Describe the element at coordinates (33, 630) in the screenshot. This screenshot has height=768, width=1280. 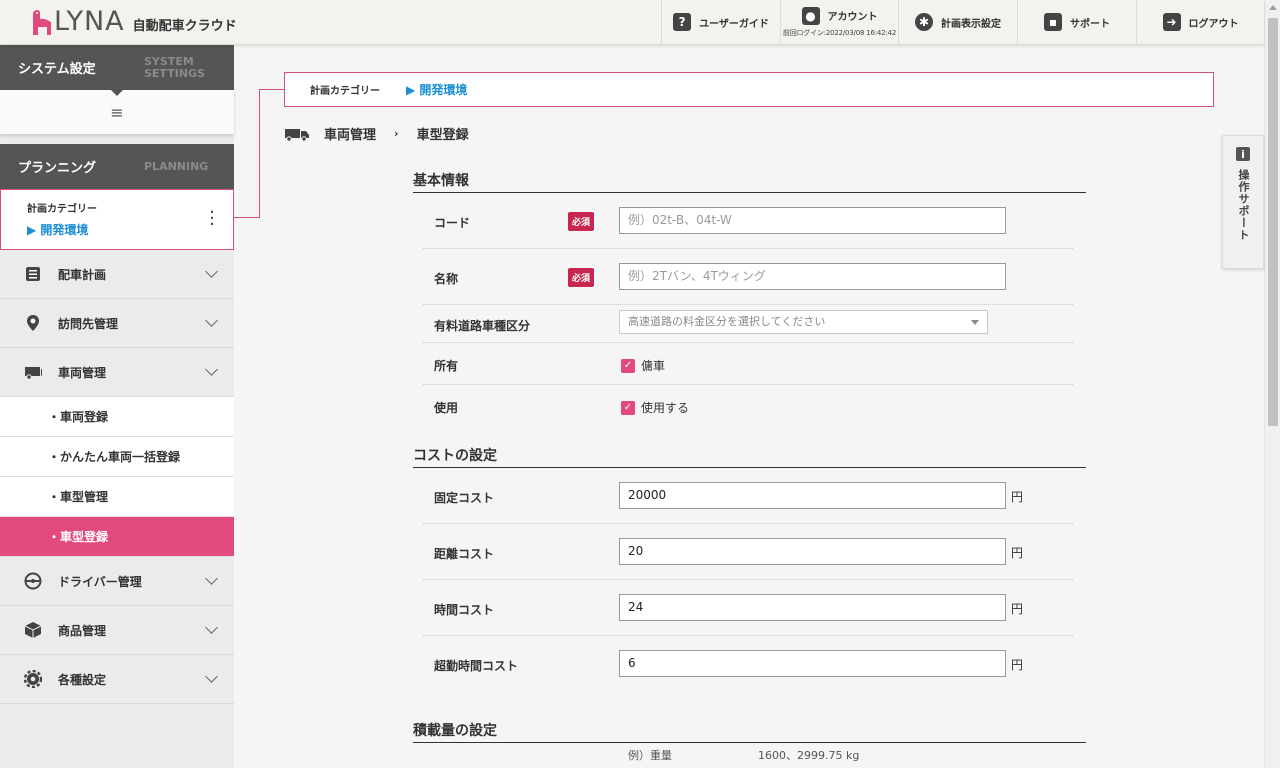
I see `box-icon` at that location.